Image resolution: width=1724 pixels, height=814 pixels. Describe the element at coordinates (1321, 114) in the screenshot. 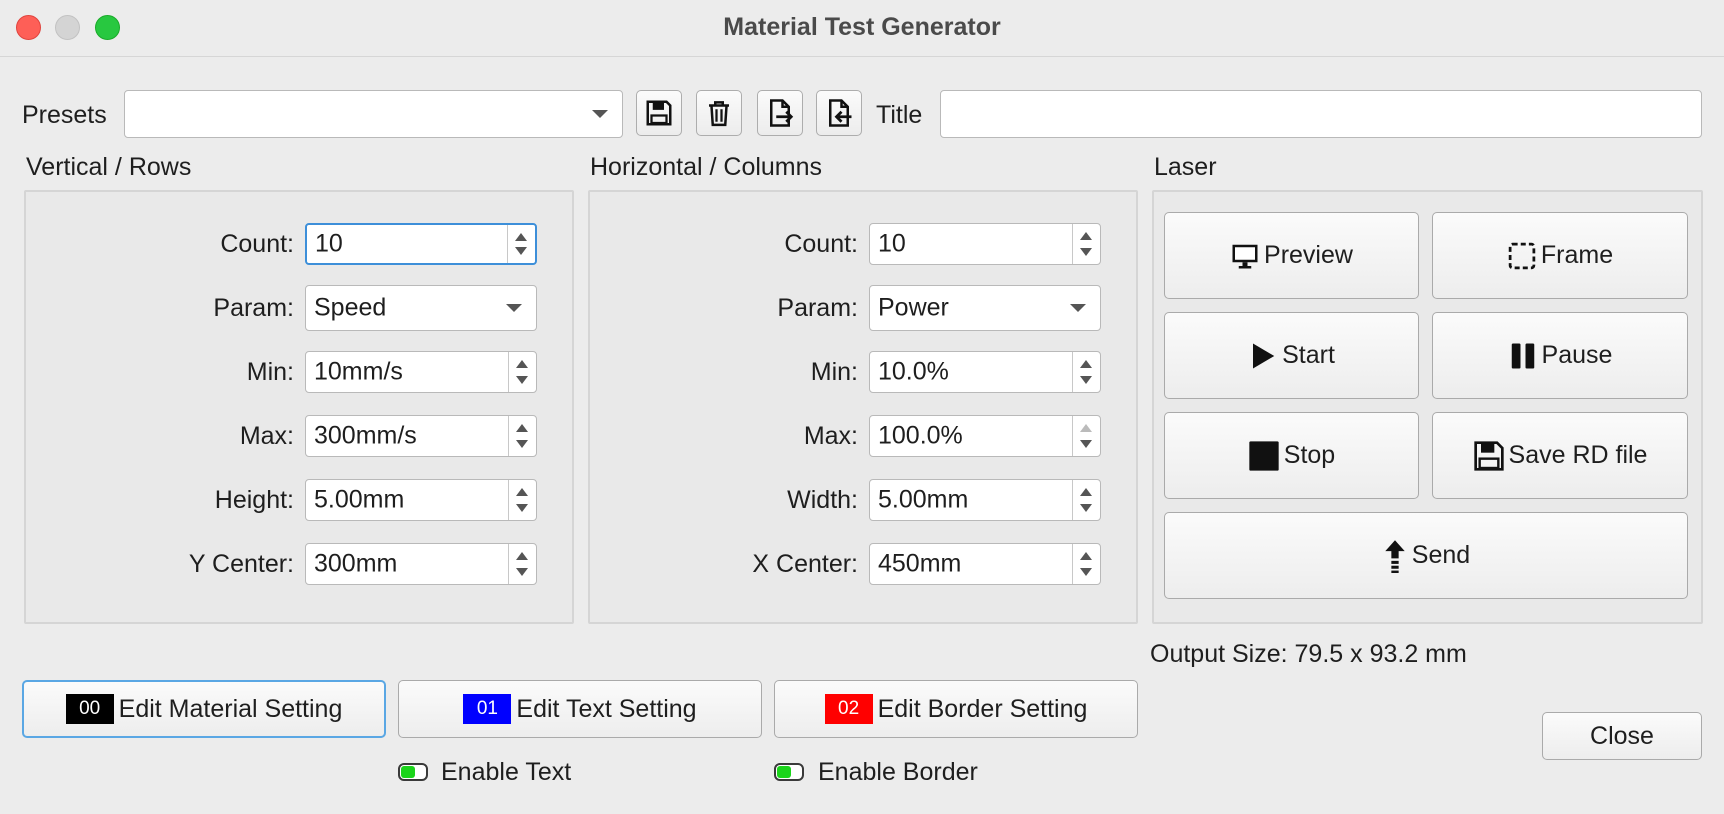

I see `title-input` at that location.